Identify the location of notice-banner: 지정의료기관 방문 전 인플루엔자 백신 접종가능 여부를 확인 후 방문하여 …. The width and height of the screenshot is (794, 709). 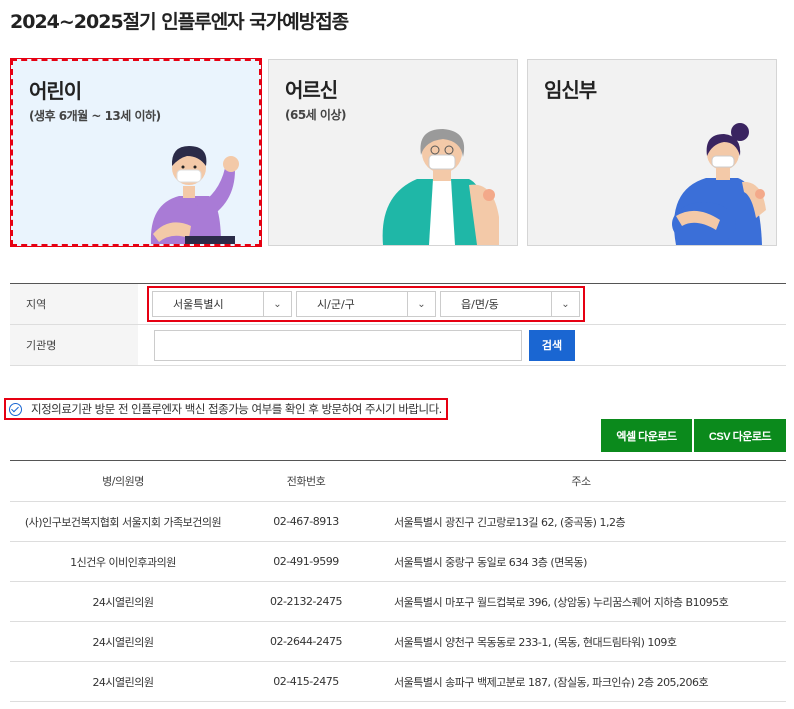
(226, 409).